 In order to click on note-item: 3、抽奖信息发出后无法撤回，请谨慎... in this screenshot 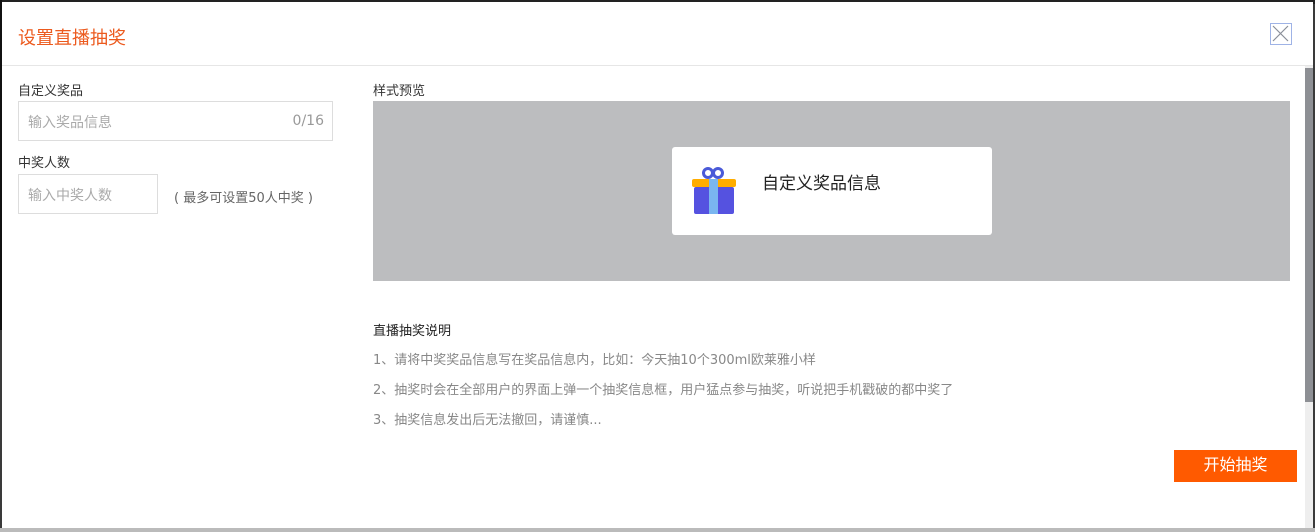, I will do `click(487, 420)`.